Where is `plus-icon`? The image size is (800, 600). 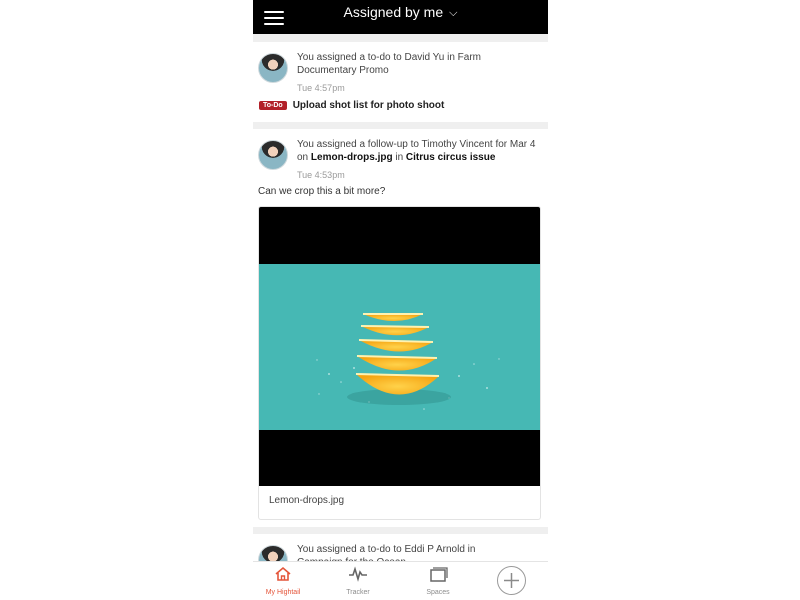 plus-icon is located at coordinates (511, 580).